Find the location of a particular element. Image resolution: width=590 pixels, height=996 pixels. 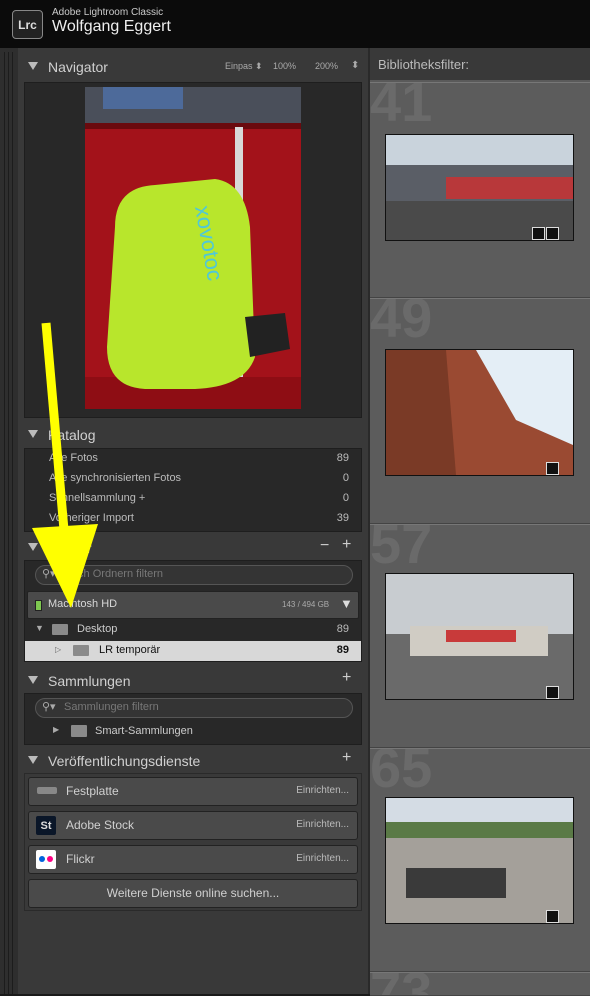

adobe-stock-icon: St is located at coordinates (46, 825).